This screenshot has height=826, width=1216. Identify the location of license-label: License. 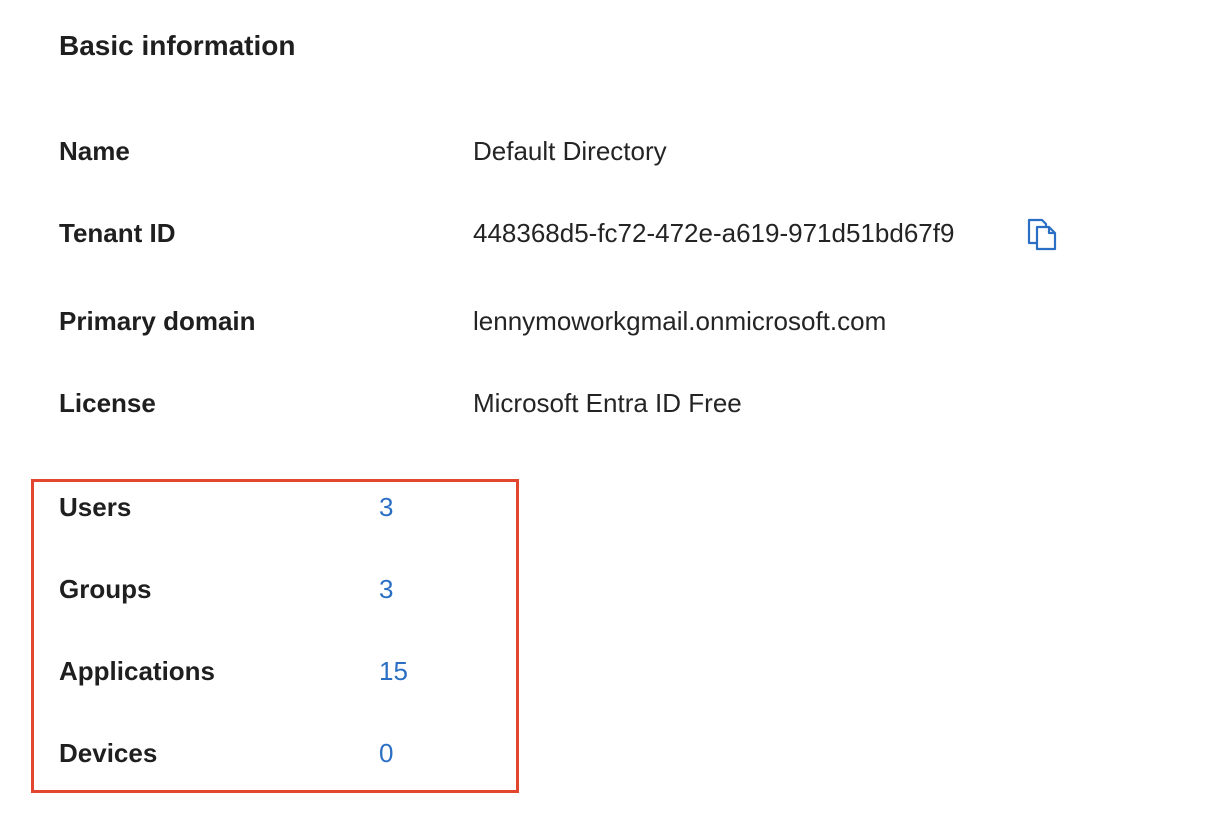
(107, 403).